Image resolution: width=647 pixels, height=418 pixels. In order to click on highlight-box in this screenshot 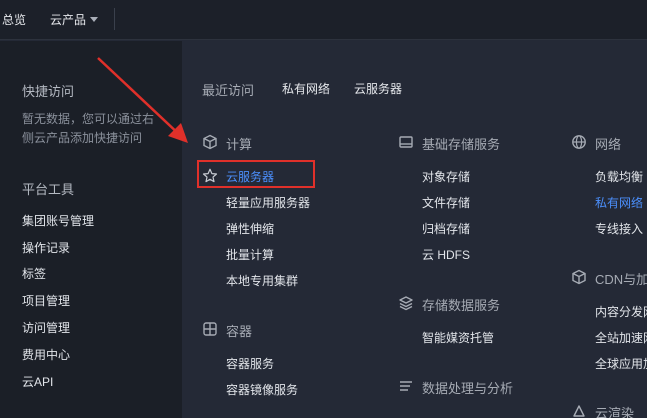, I will do `click(256, 174)`.